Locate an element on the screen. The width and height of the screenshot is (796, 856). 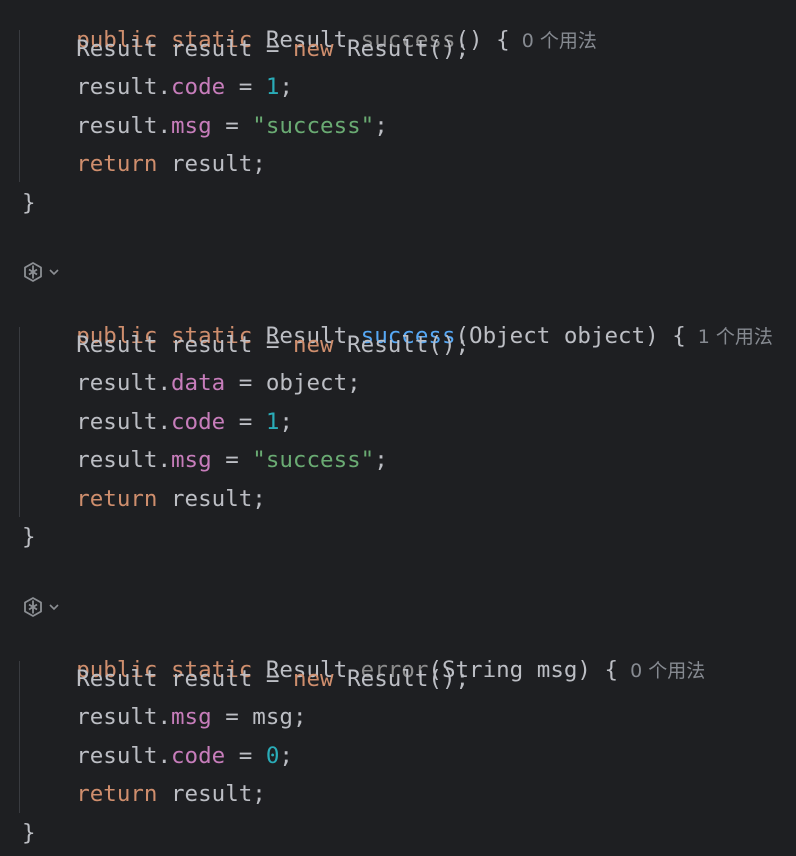
variable-ref: msg is located at coordinates (272, 717).